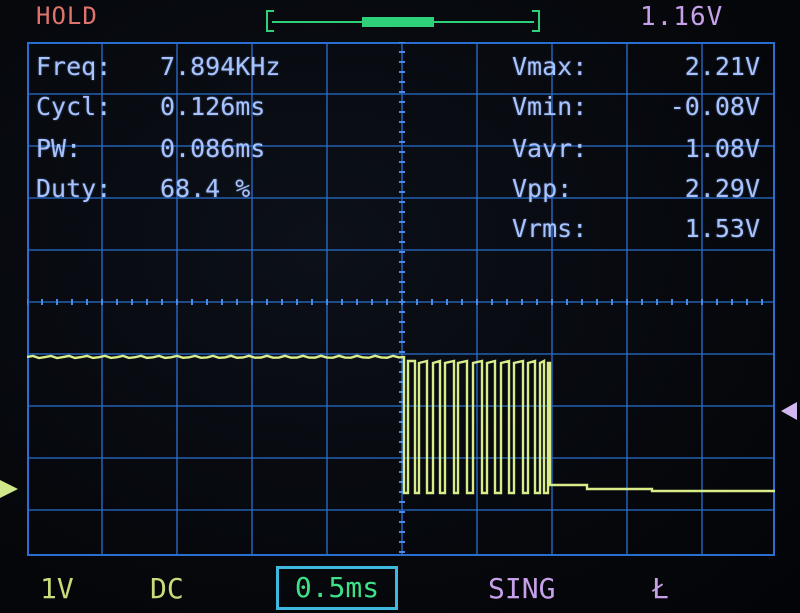  What do you see at coordinates (67, 16) in the screenshot?
I see `hold-status: HOLD` at bounding box center [67, 16].